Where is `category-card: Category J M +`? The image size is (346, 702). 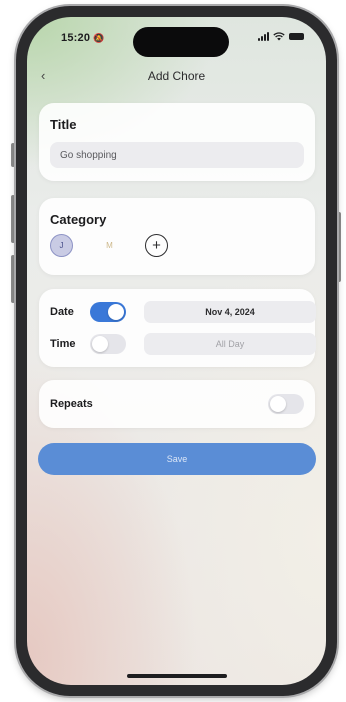 category-card: Category J M + is located at coordinates (177, 236).